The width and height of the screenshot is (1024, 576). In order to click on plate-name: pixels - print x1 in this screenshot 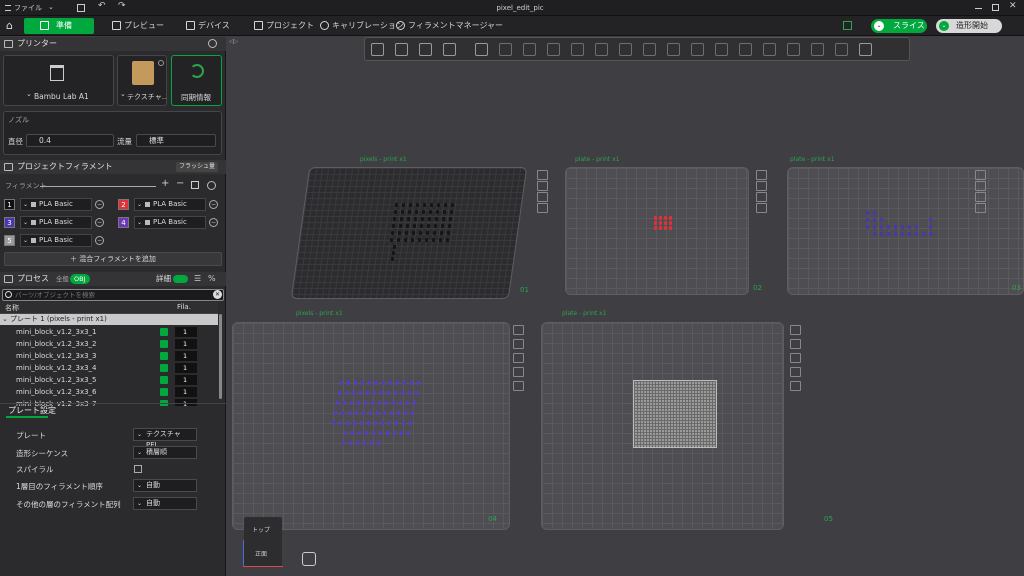, I will do `click(383, 159)`.